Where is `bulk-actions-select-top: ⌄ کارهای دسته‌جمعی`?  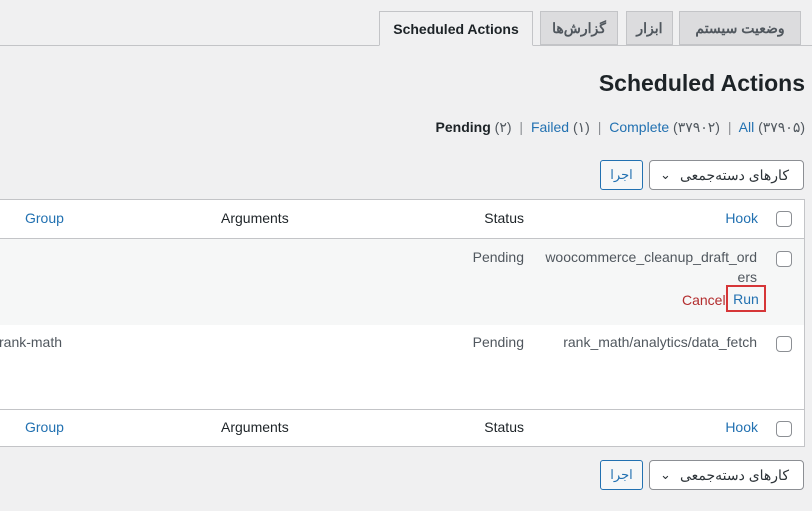 bulk-actions-select-top: ⌄ کارهای دسته‌جمعی is located at coordinates (726, 175).